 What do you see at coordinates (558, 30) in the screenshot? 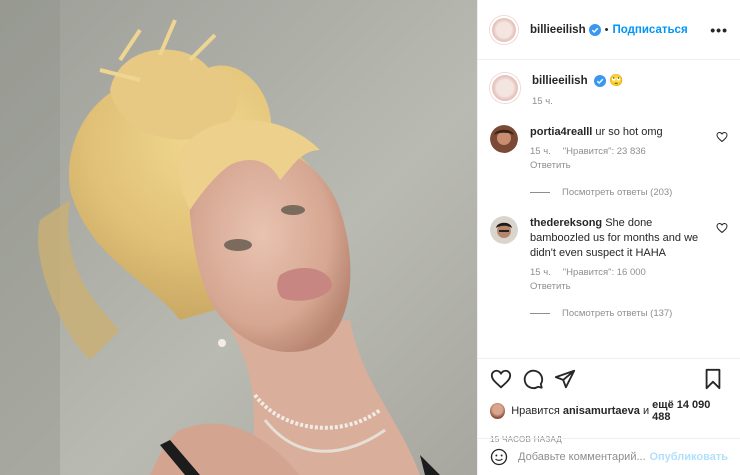
I see `author-username: billieeilish` at bounding box center [558, 30].